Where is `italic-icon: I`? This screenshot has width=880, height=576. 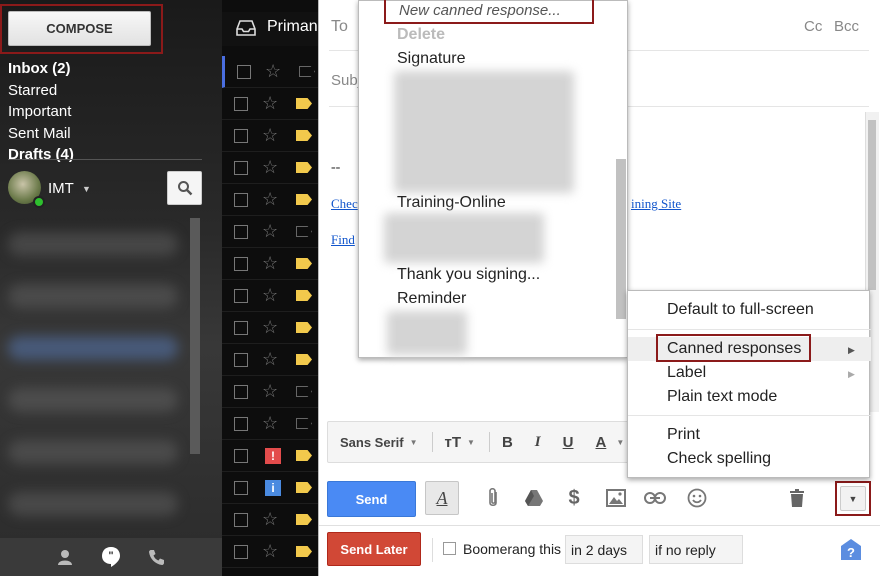
italic-icon: I is located at coordinates (538, 442).